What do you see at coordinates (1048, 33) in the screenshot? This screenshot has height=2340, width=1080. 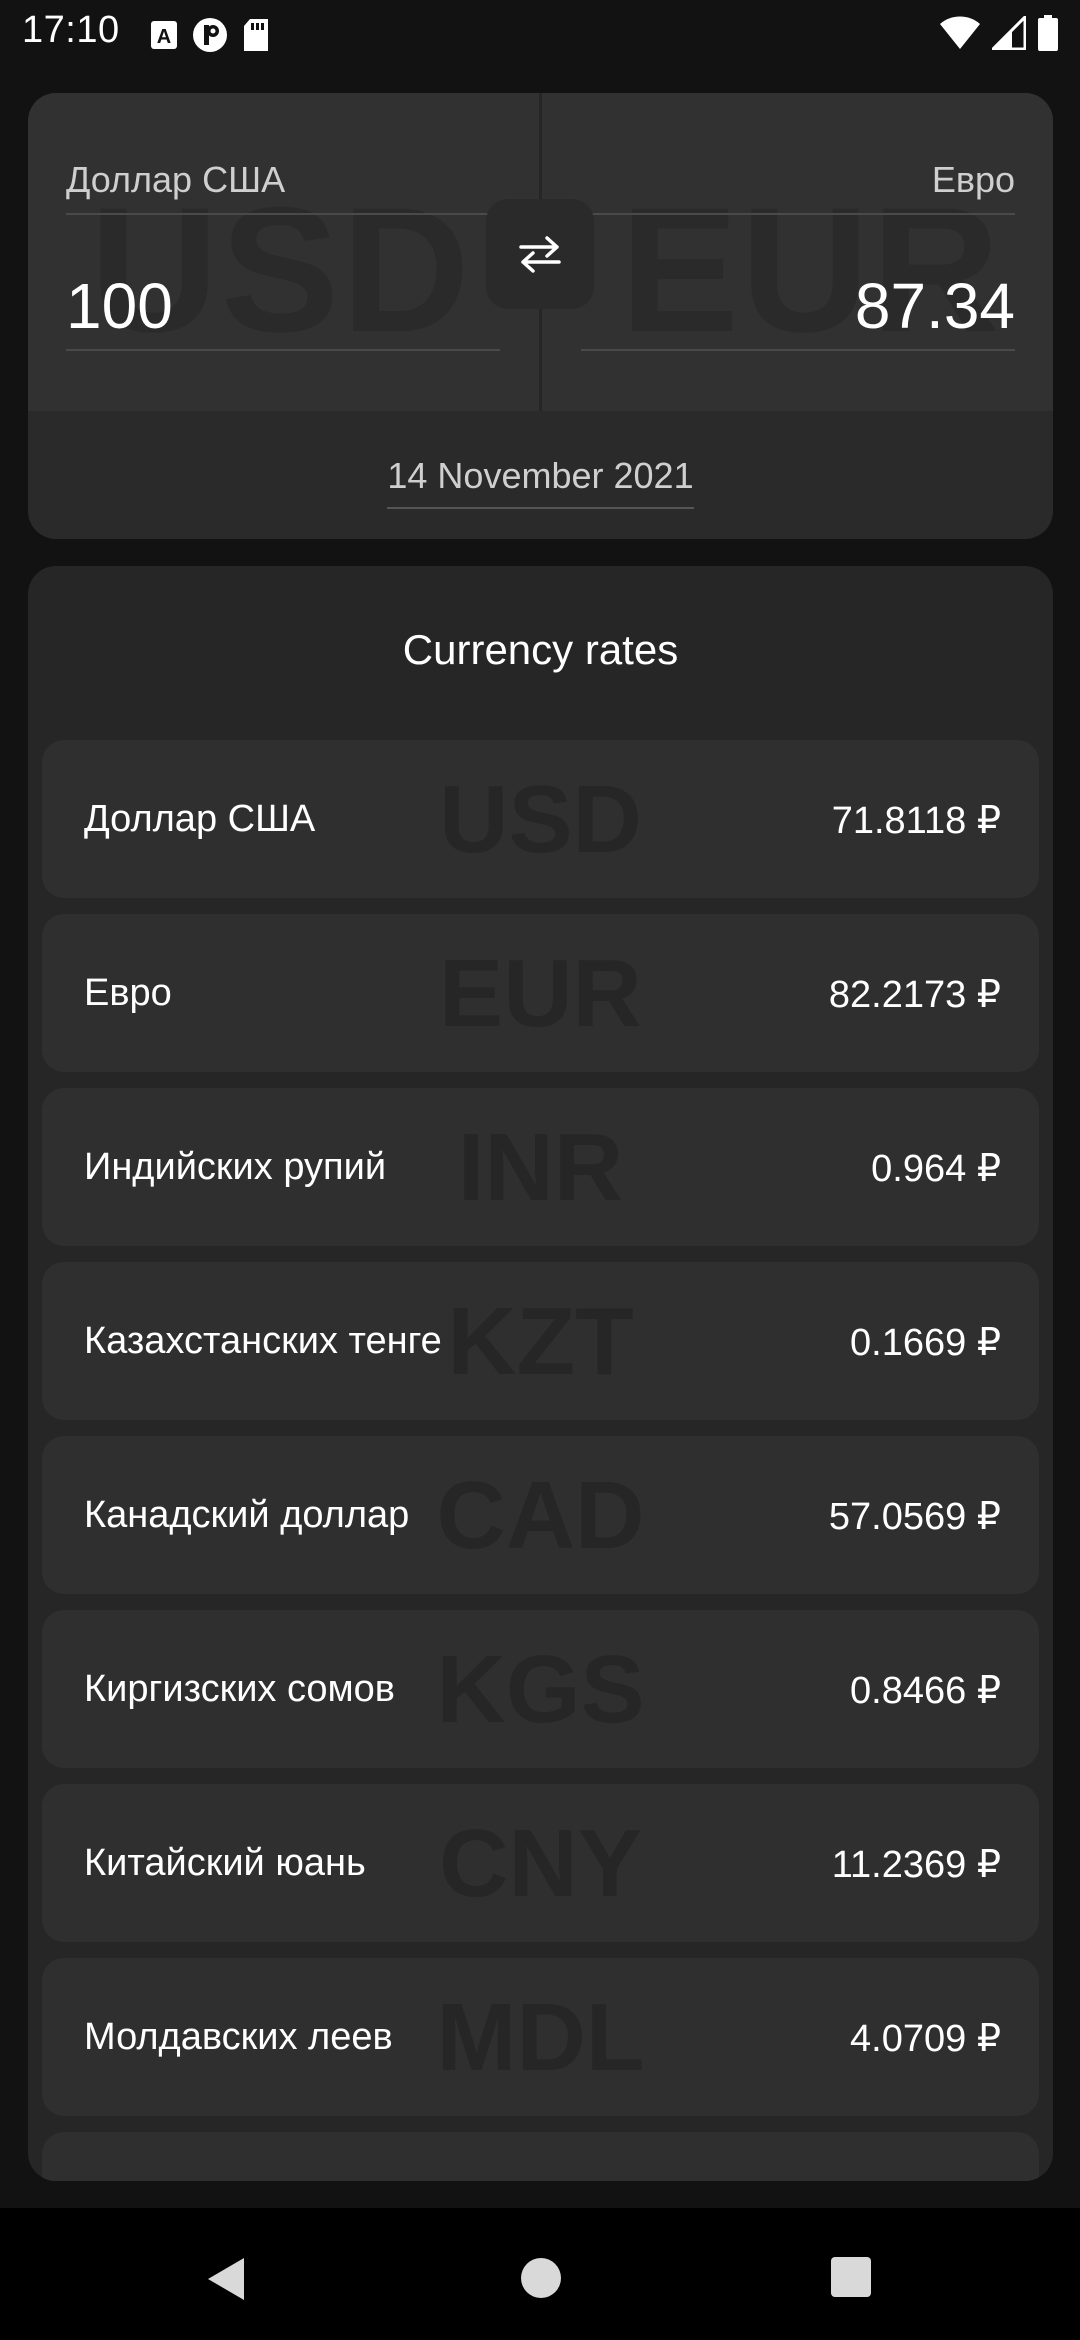 I see `battery-icon` at bounding box center [1048, 33].